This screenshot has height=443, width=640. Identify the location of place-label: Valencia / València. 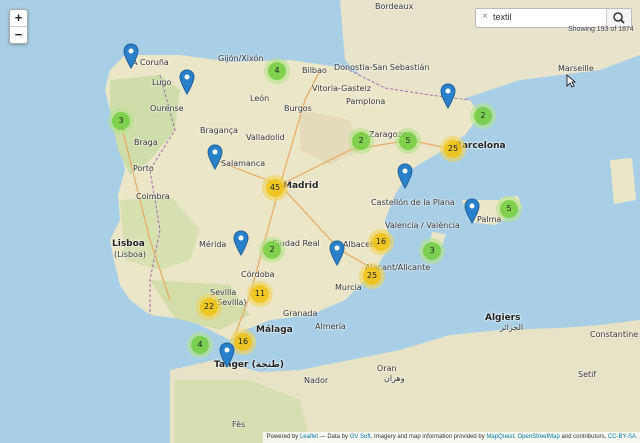
(422, 225).